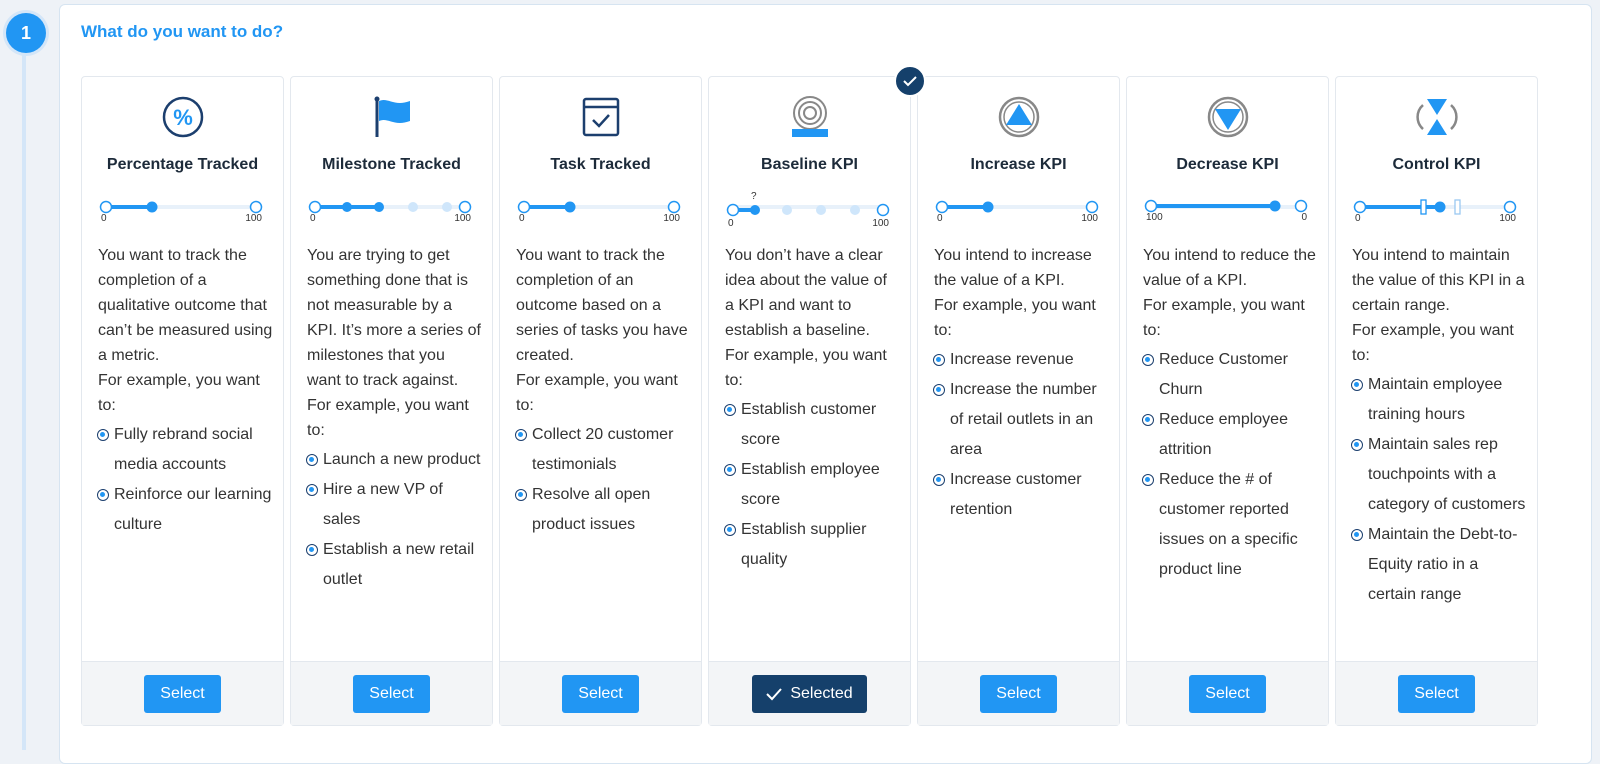 This screenshot has width=1600, height=764. Describe the element at coordinates (809, 424) in the screenshot. I see `example-item-text: Establish customer score` at that location.